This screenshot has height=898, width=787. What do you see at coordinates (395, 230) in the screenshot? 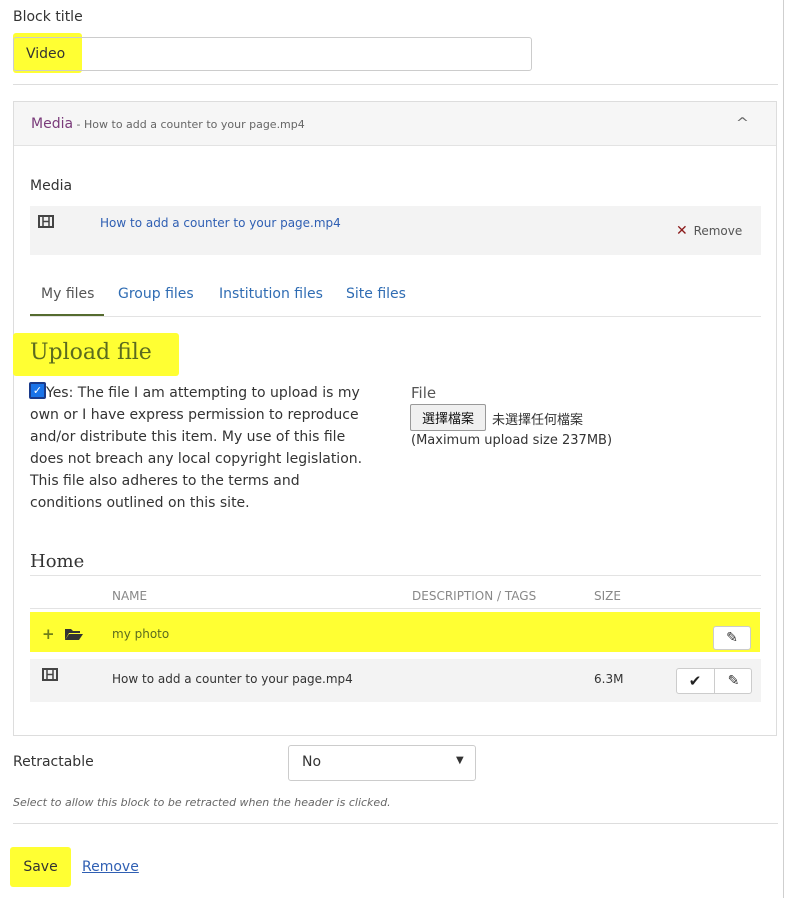
I see `selected-media-row` at bounding box center [395, 230].